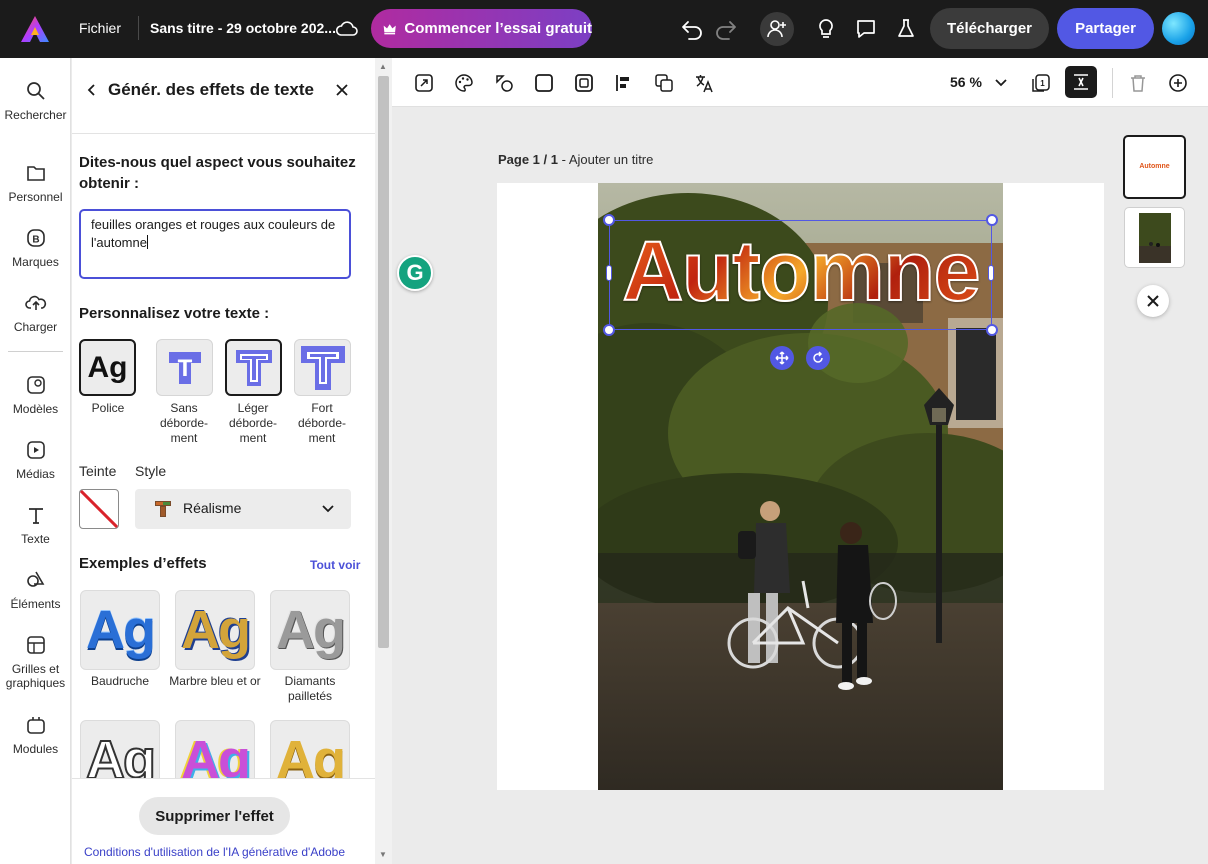 The width and height of the screenshot is (1208, 864). Describe the element at coordinates (35, 590) in the screenshot. I see `rail-item-elements: Éléments` at that location.